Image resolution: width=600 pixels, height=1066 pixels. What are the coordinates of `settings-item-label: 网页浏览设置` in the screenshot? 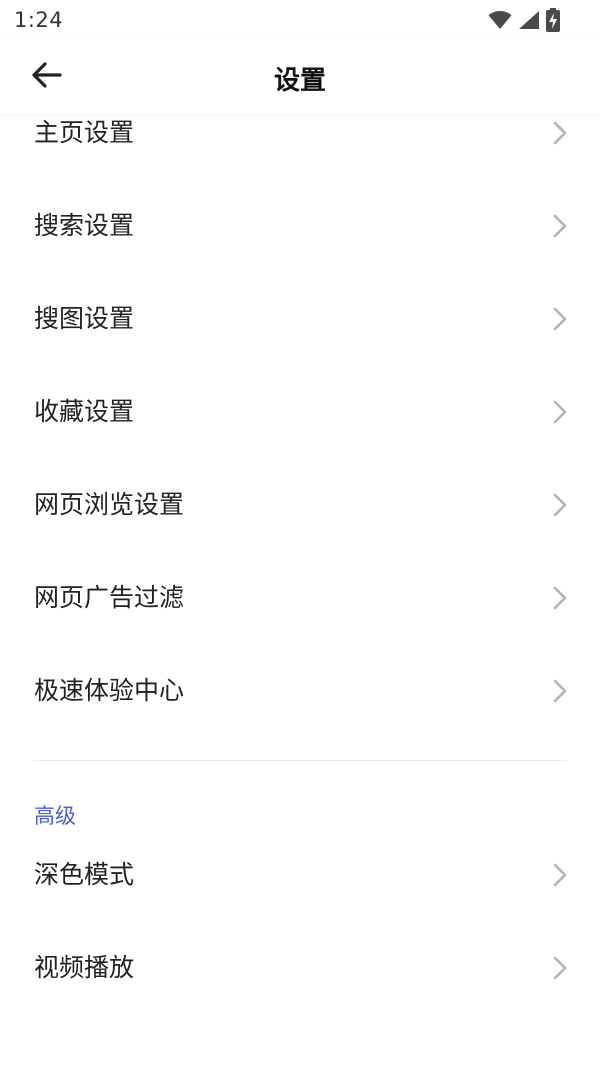 It's located at (109, 504).